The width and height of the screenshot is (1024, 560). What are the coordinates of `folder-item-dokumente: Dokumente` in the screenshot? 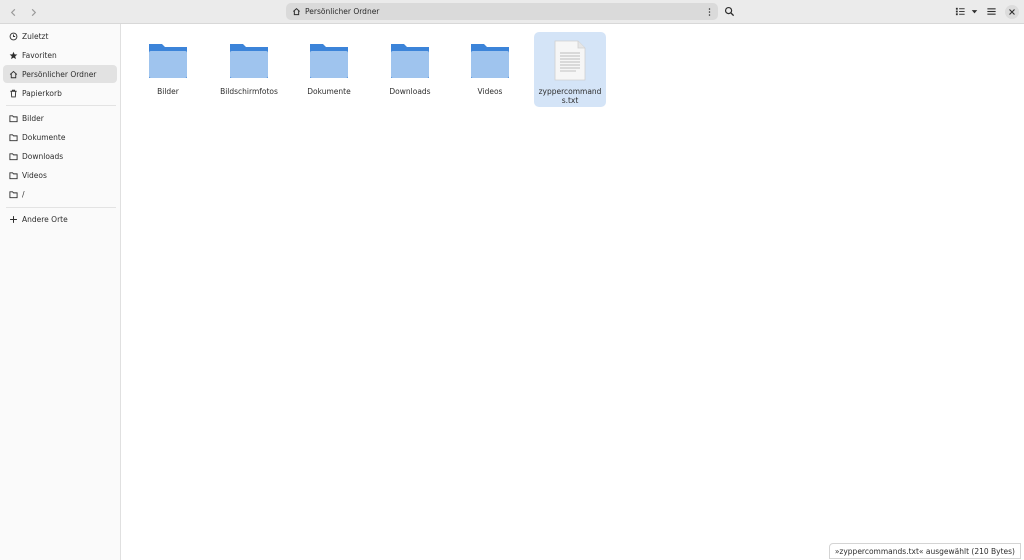 It's located at (329, 69).